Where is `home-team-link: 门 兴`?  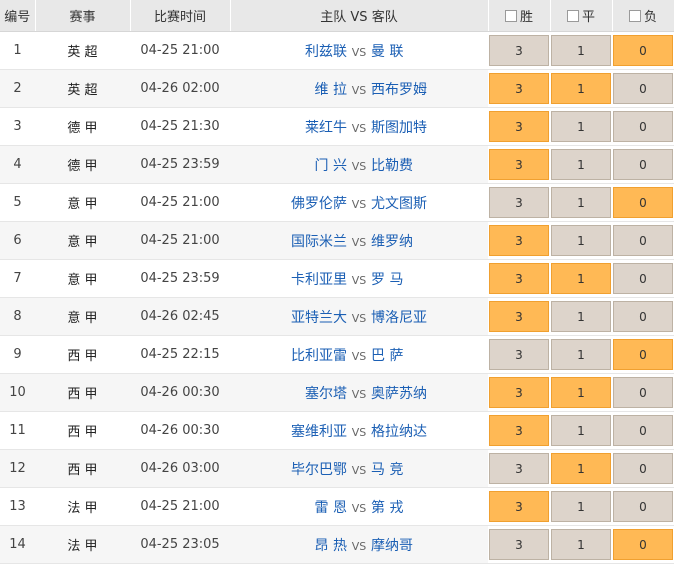 home-team-link: 门 兴 is located at coordinates (312, 165).